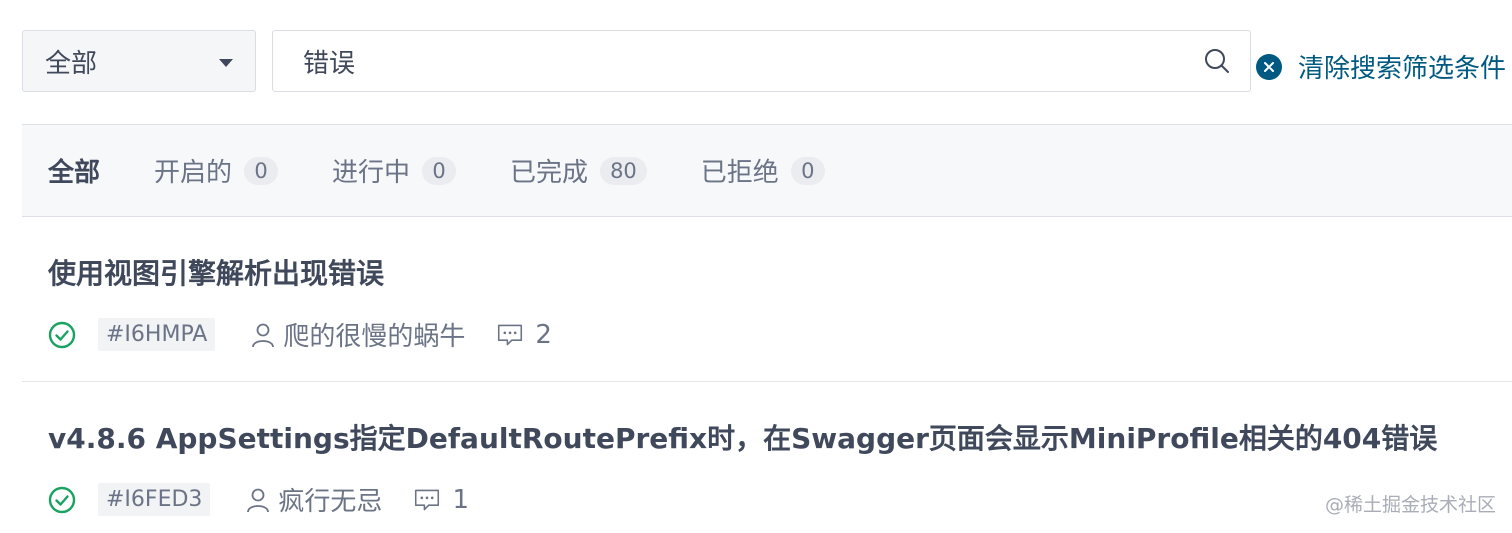 The width and height of the screenshot is (1512, 533). I want to click on clear-filter-link: 清除搜索筛选条件, so click(1381, 66).